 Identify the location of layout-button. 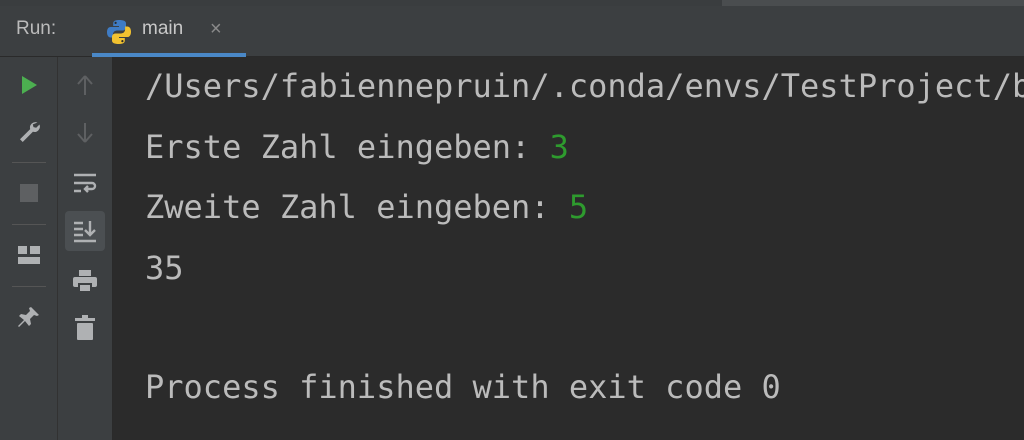
(29, 255).